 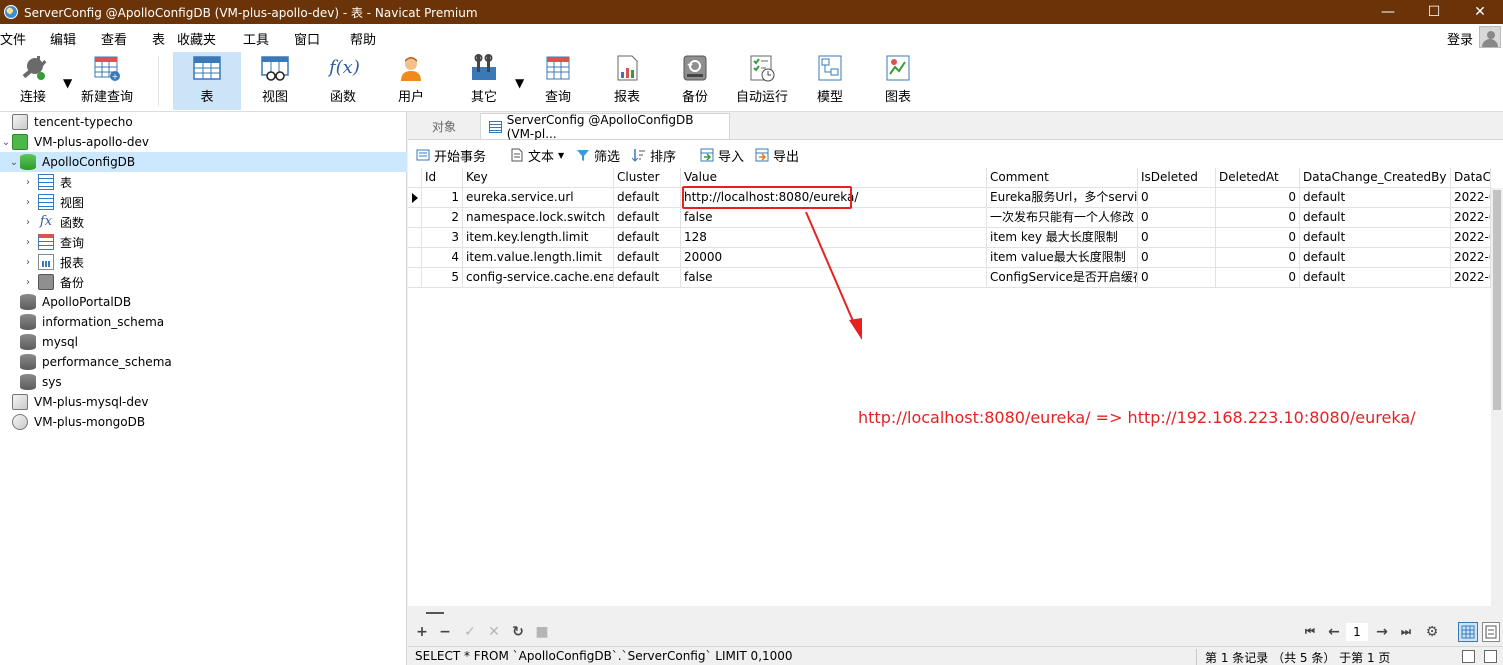 What do you see at coordinates (203, 162) in the screenshot?
I see `tree-db-apolloconfigdb: ⌄ ApolloConfigDB` at bounding box center [203, 162].